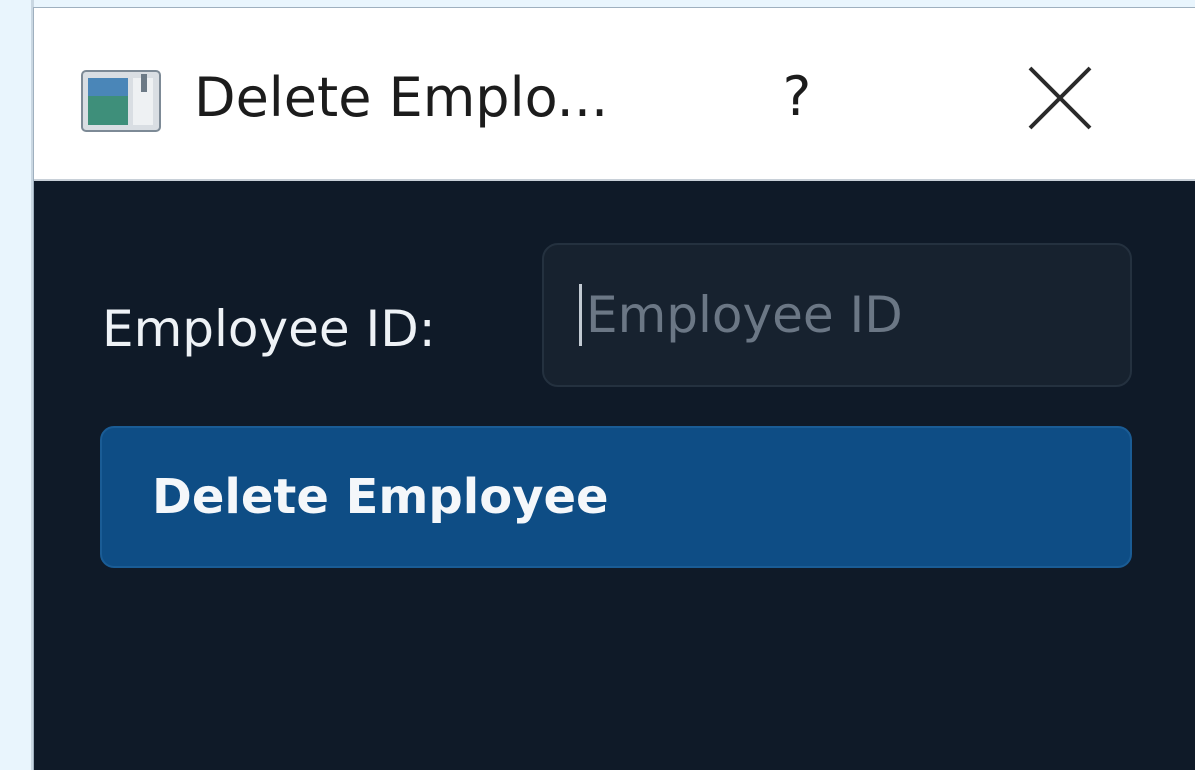 The width and height of the screenshot is (1195, 770). What do you see at coordinates (121, 101) in the screenshot?
I see `app-window-icon` at bounding box center [121, 101].